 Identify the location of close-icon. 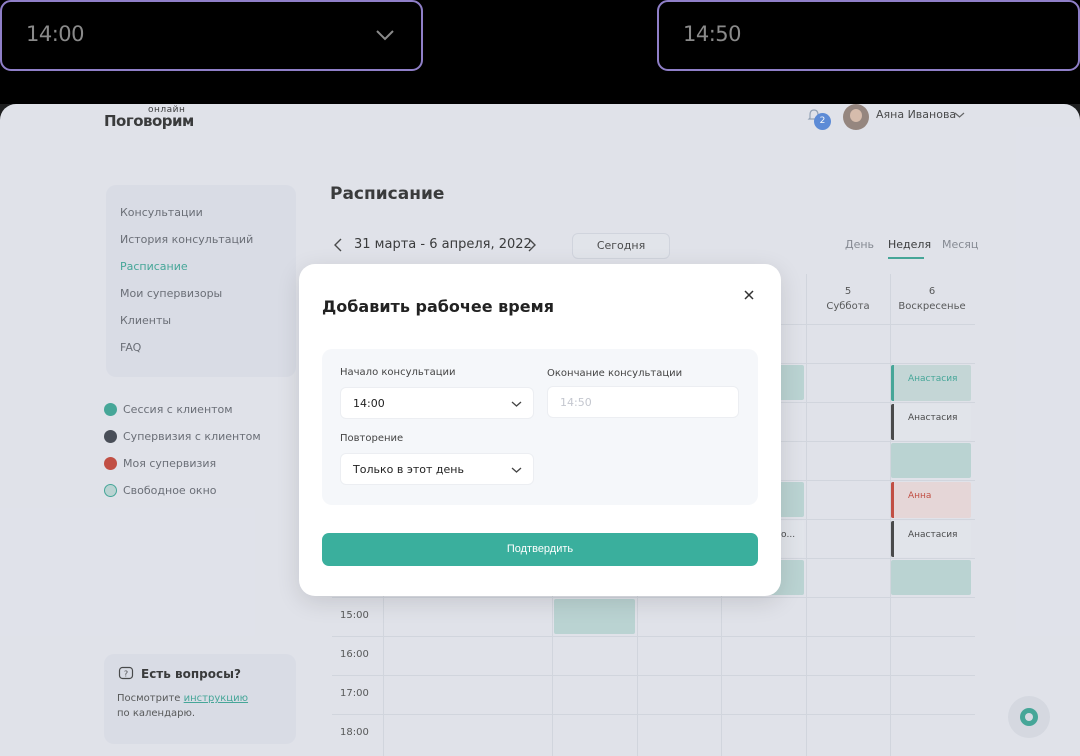
(749, 295).